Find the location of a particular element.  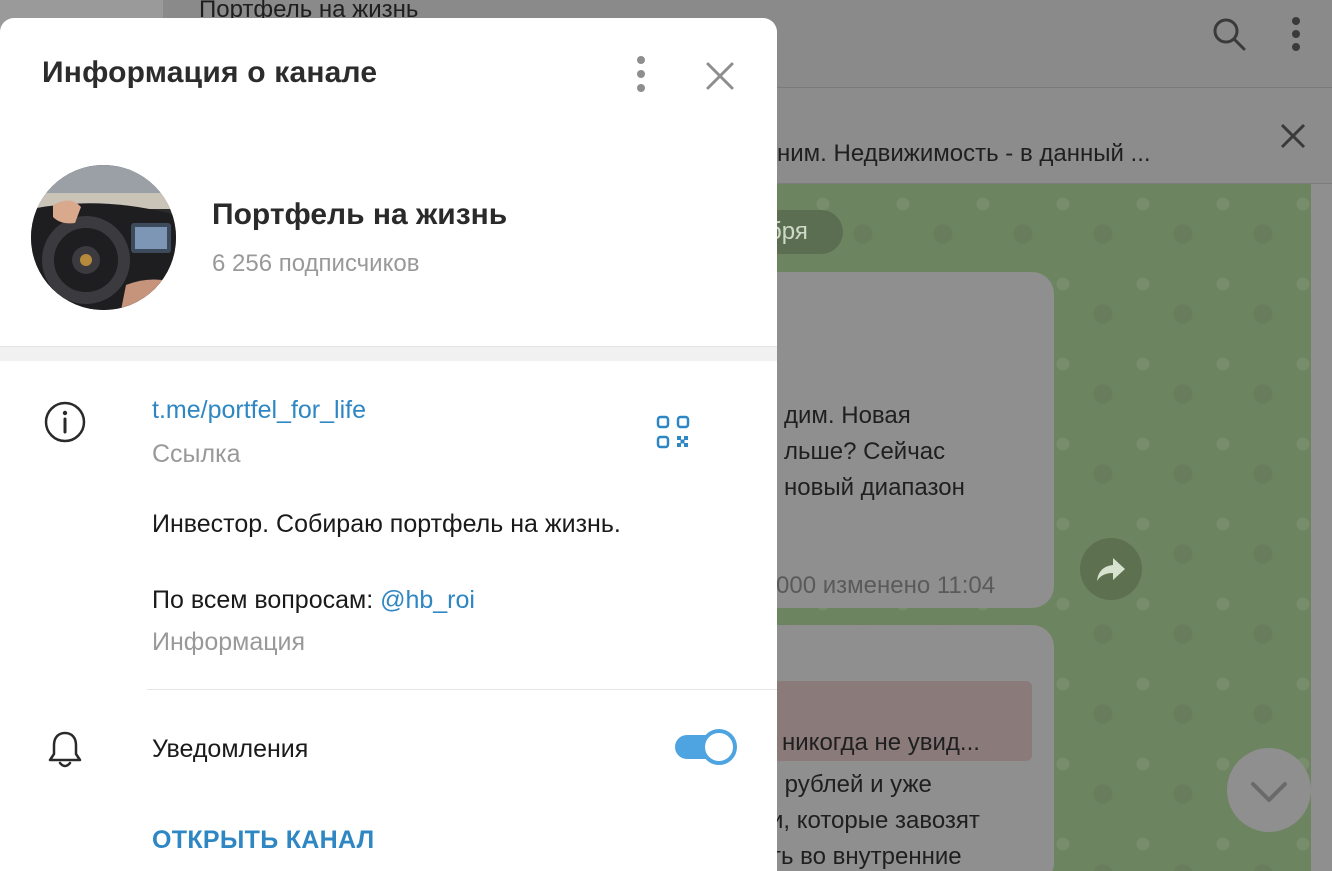

section-divider is located at coordinates (388, 353).